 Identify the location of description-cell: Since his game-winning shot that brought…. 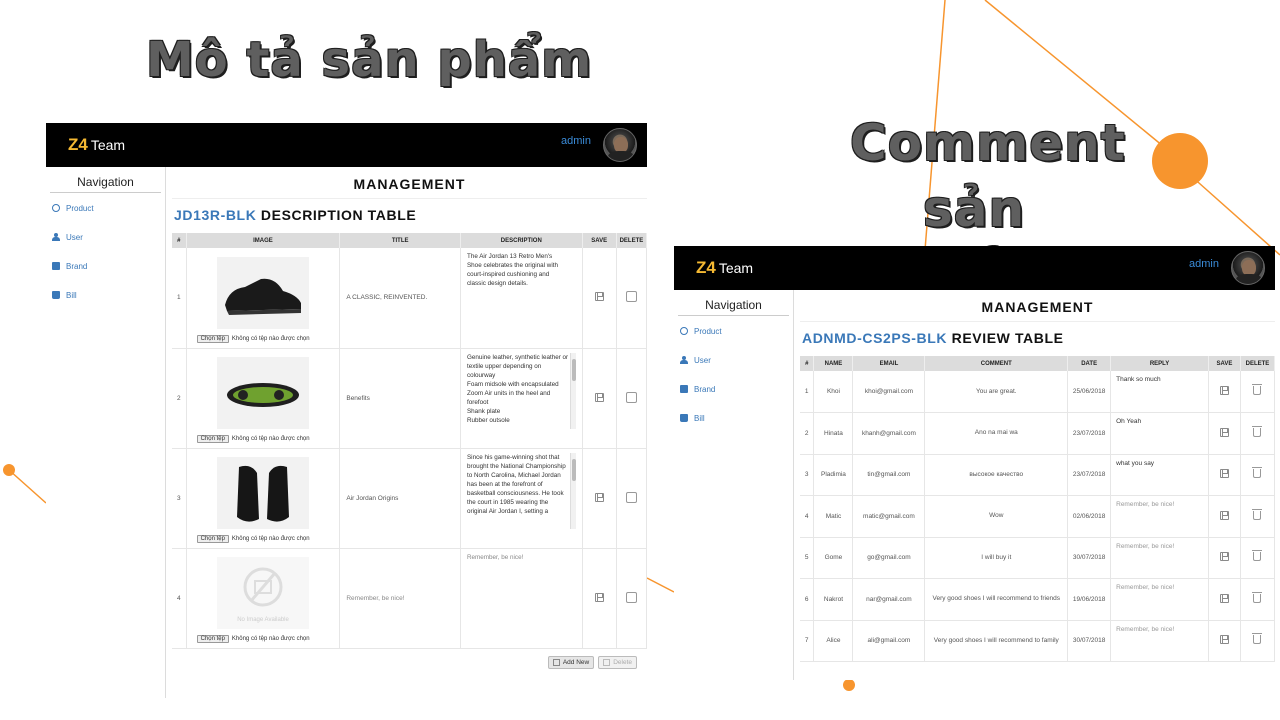
(521, 498).